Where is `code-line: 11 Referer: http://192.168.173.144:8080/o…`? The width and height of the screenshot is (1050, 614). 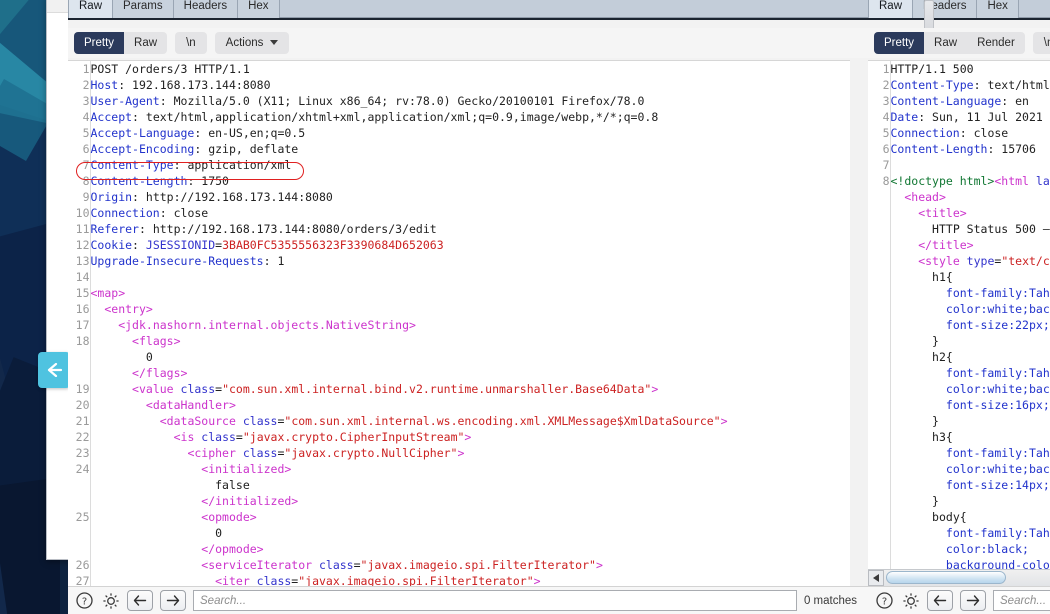
code-line: 11 Referer: http://192.168.173.144:8080/o… is located at coordinates (398, 229).